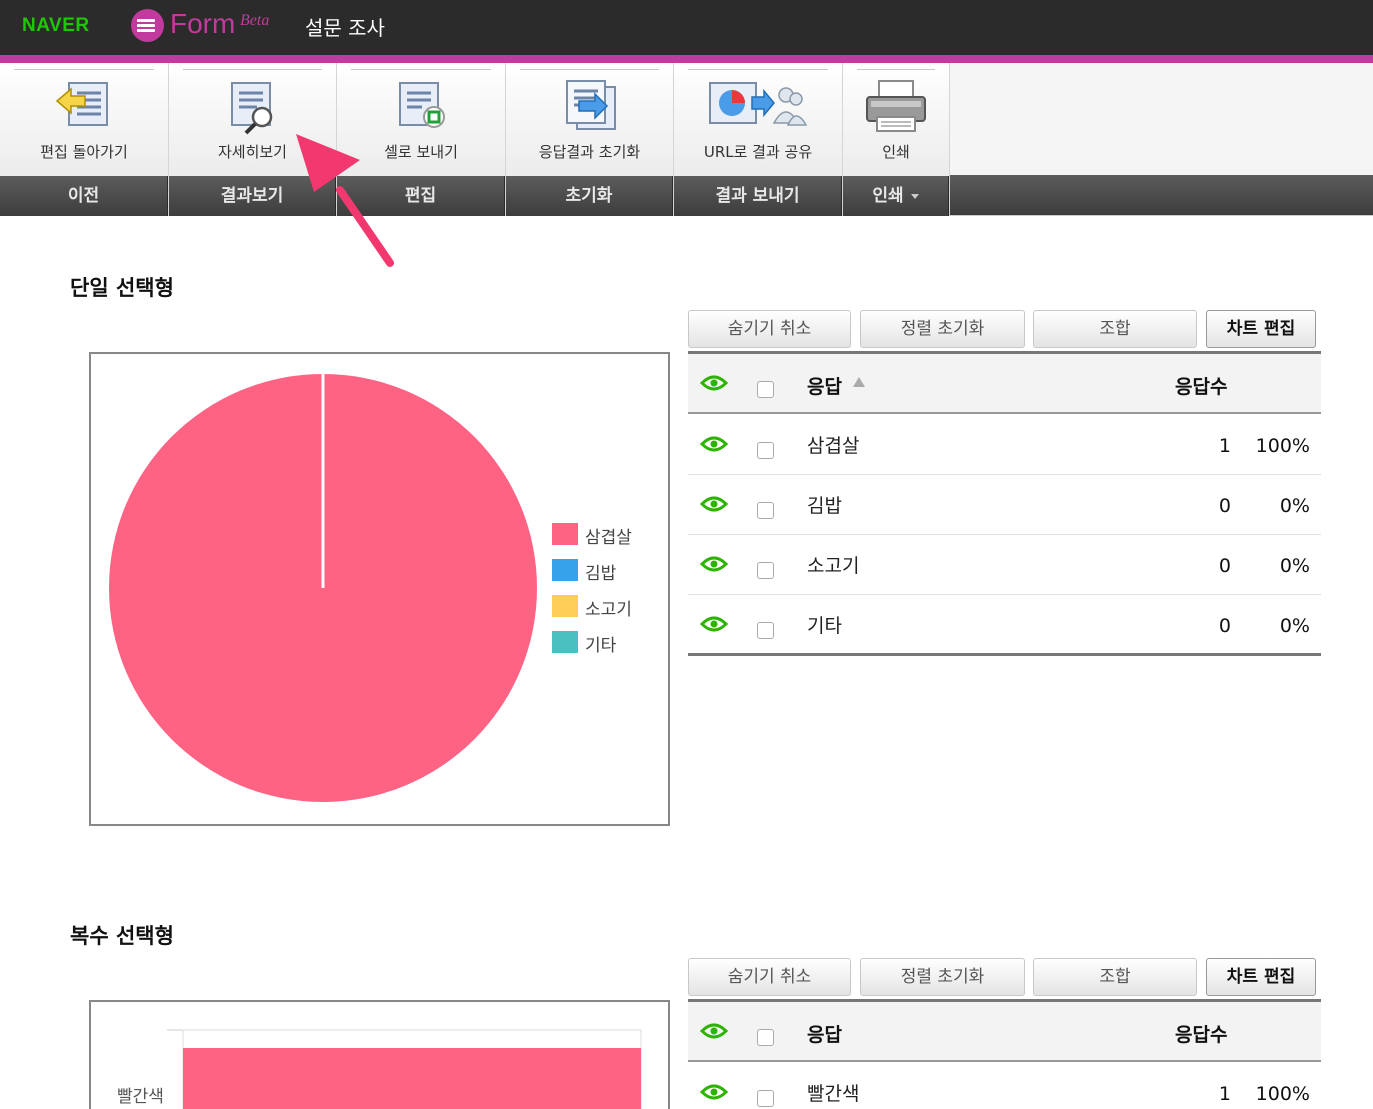 The width and height of the screenshot is (1373, 1109). Describe the element at coordinates (896, 108) in the screenshot. I see `printer-icon` at that location.